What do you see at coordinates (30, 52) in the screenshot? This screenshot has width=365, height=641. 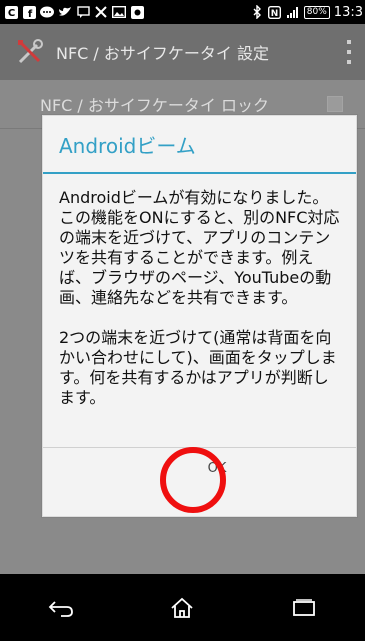 I see `tools-icon` at bounding box center [30, 52].